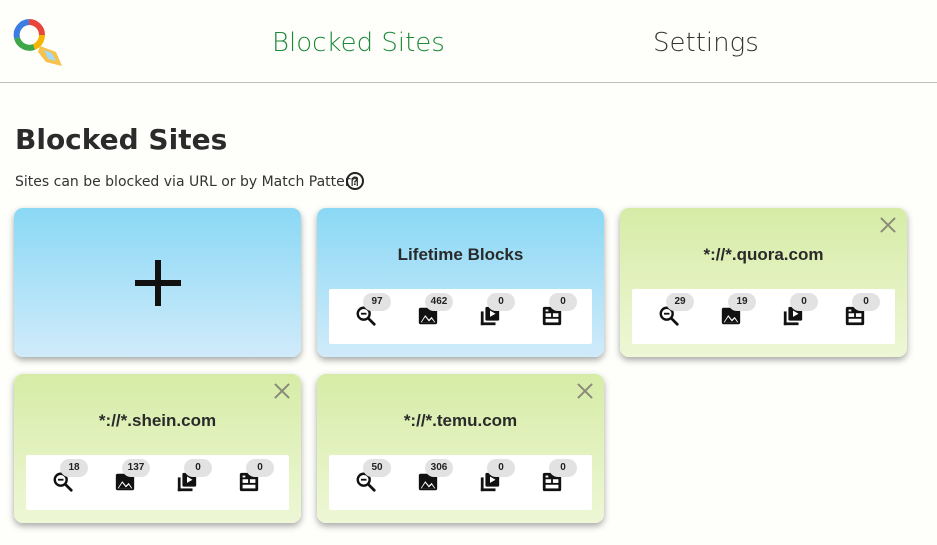 The width and height of the screenshot is (937, 545). Describe the element at coordinates (74, 468) in the screenshot. I see `stat-badge: 18` at that location.